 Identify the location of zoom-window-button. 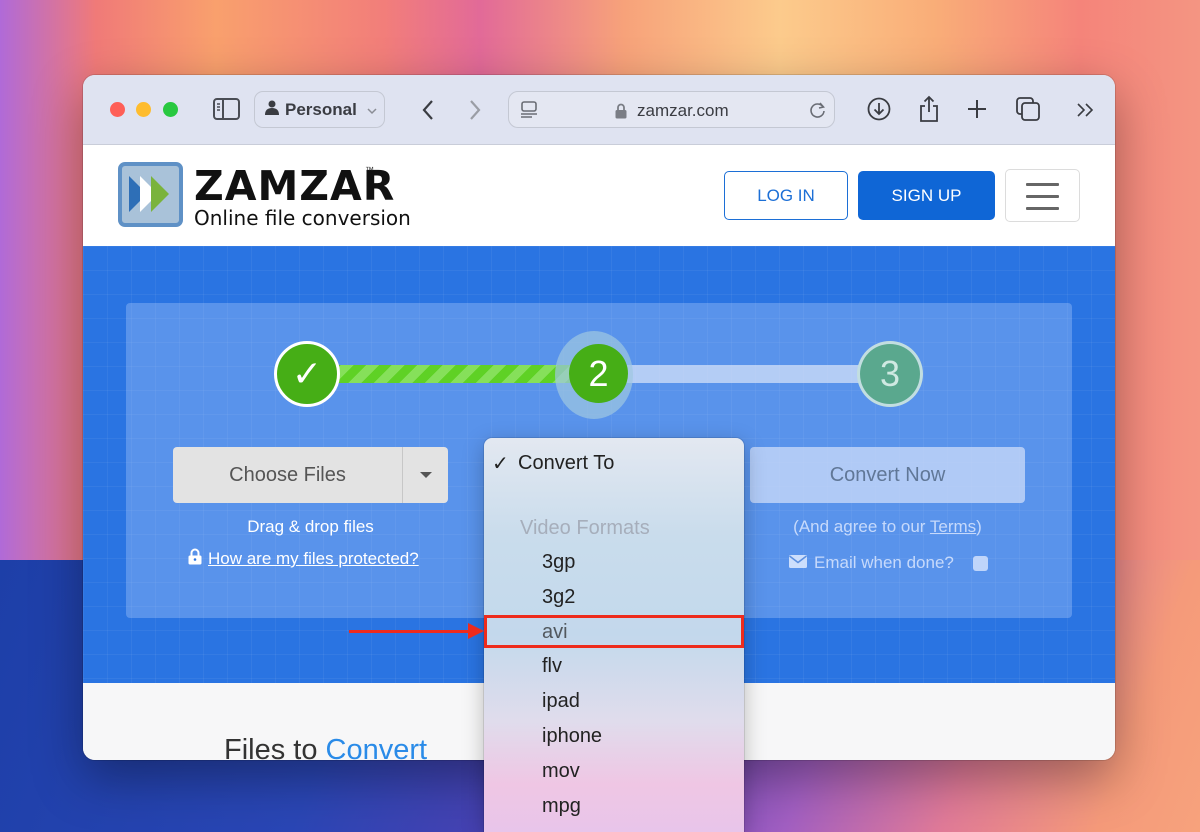
(170, 109).